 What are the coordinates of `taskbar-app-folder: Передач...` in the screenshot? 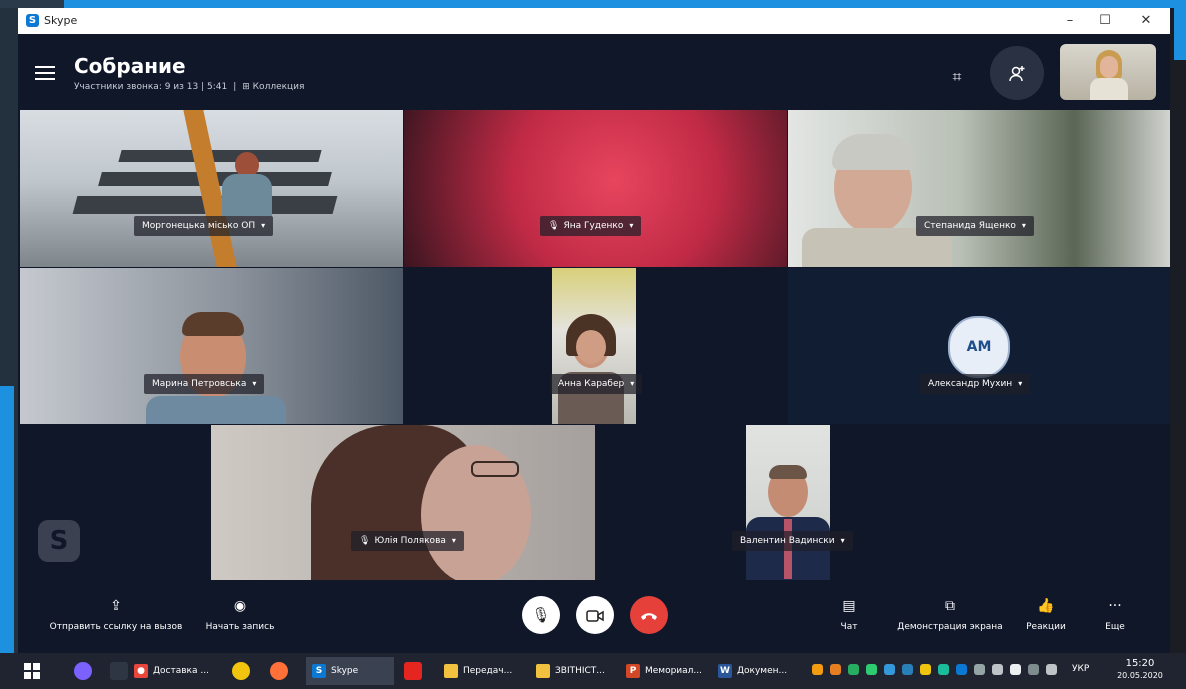 It's located at (485, 671).